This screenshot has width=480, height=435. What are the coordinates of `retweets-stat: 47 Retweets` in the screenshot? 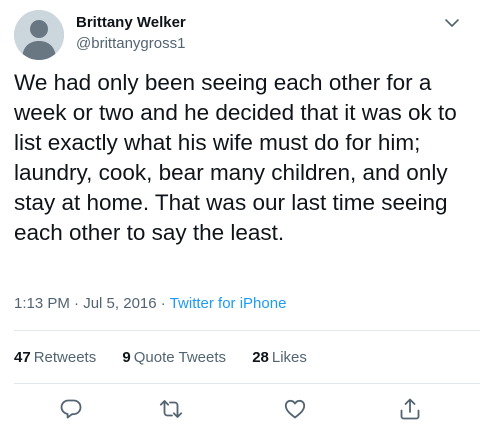 It's located at (55, 358).